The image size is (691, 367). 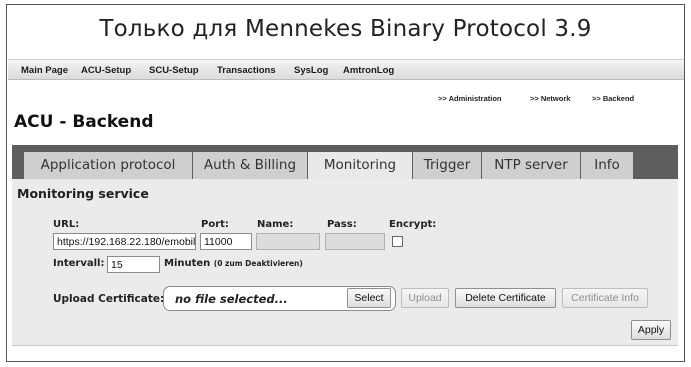 What do you see at coordinates (109, 299) in the screenshot?
I see `upload-certificate-label: Upload Certificate:` at bounding box center [109, 299].